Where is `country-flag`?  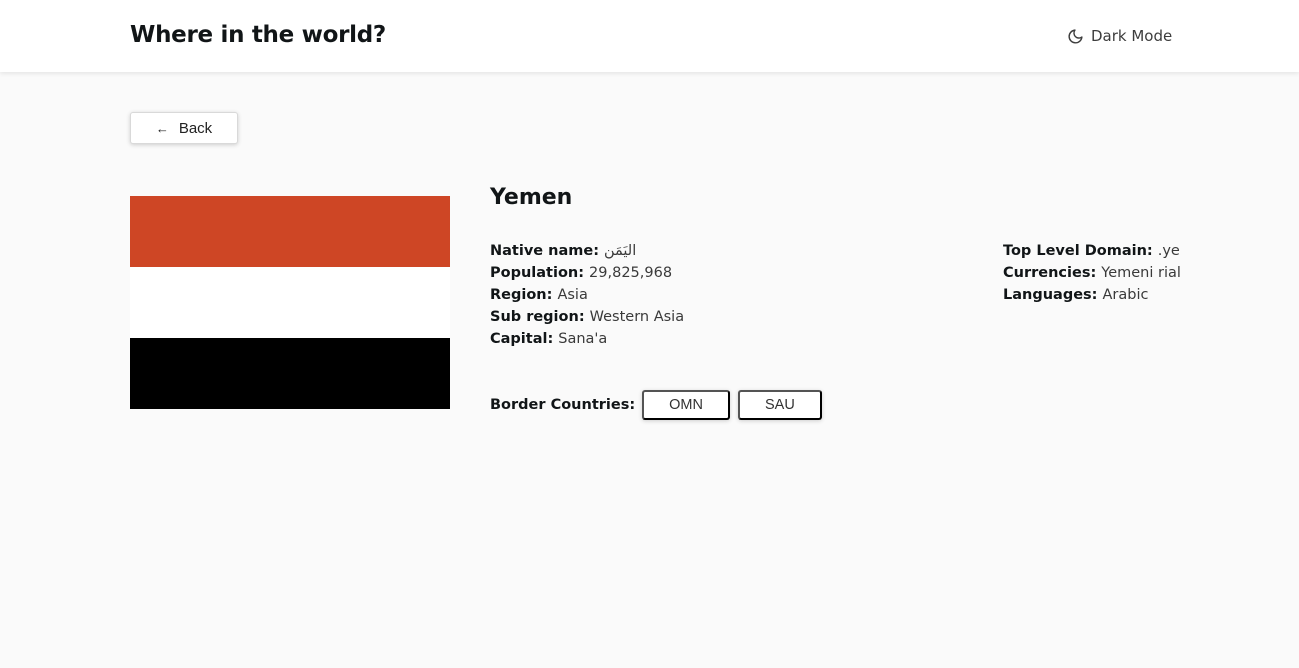 country-flag is located at coordinates (290, 302).